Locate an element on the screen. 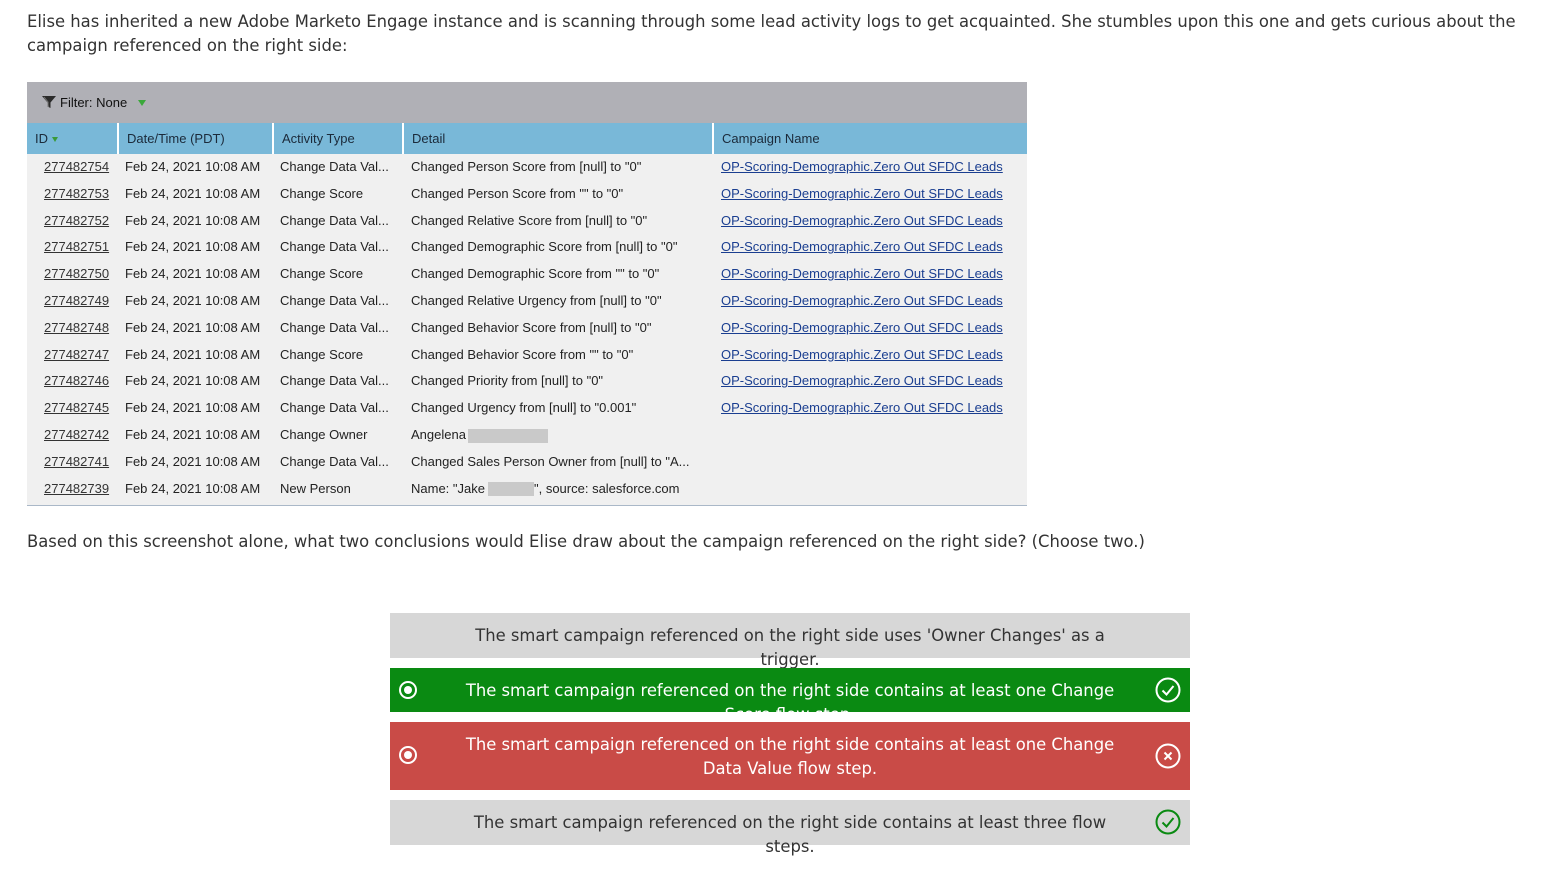 Image resolution: width=1568 pixels, height=878 pixels. activity-id-link: 277482739 is located at coordinates (84, 489).